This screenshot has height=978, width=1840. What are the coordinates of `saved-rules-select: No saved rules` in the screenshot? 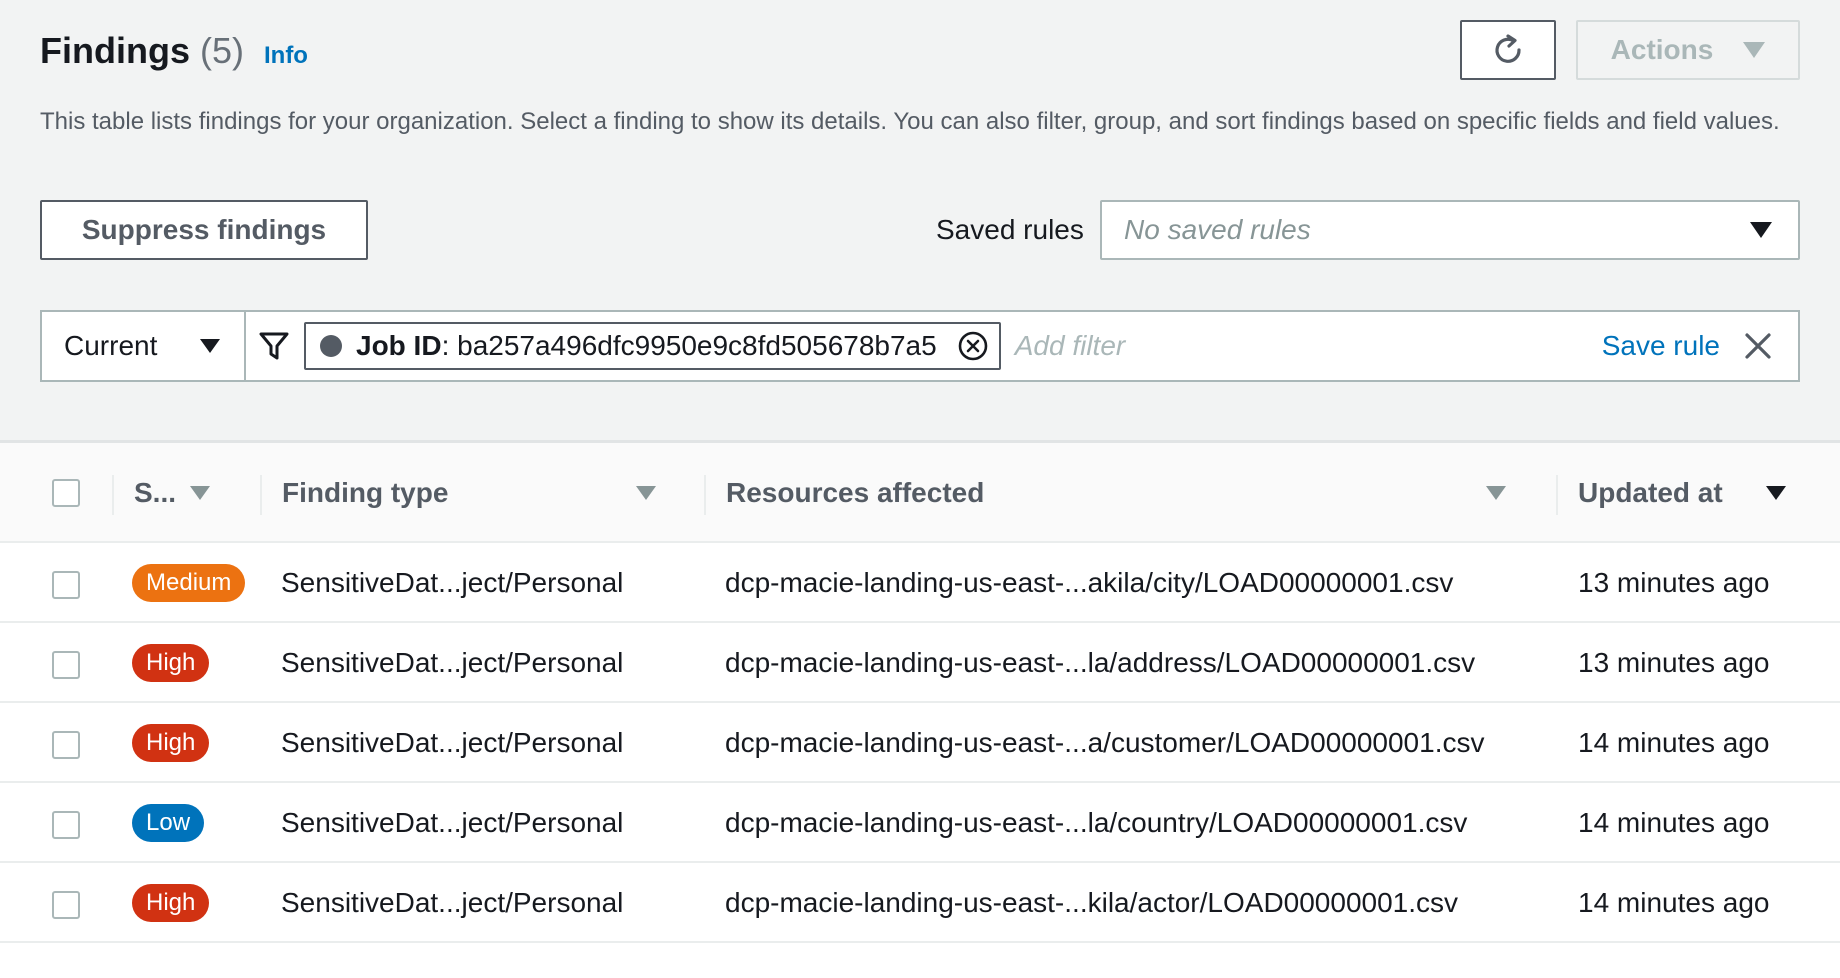 It's located at (1450, 230).